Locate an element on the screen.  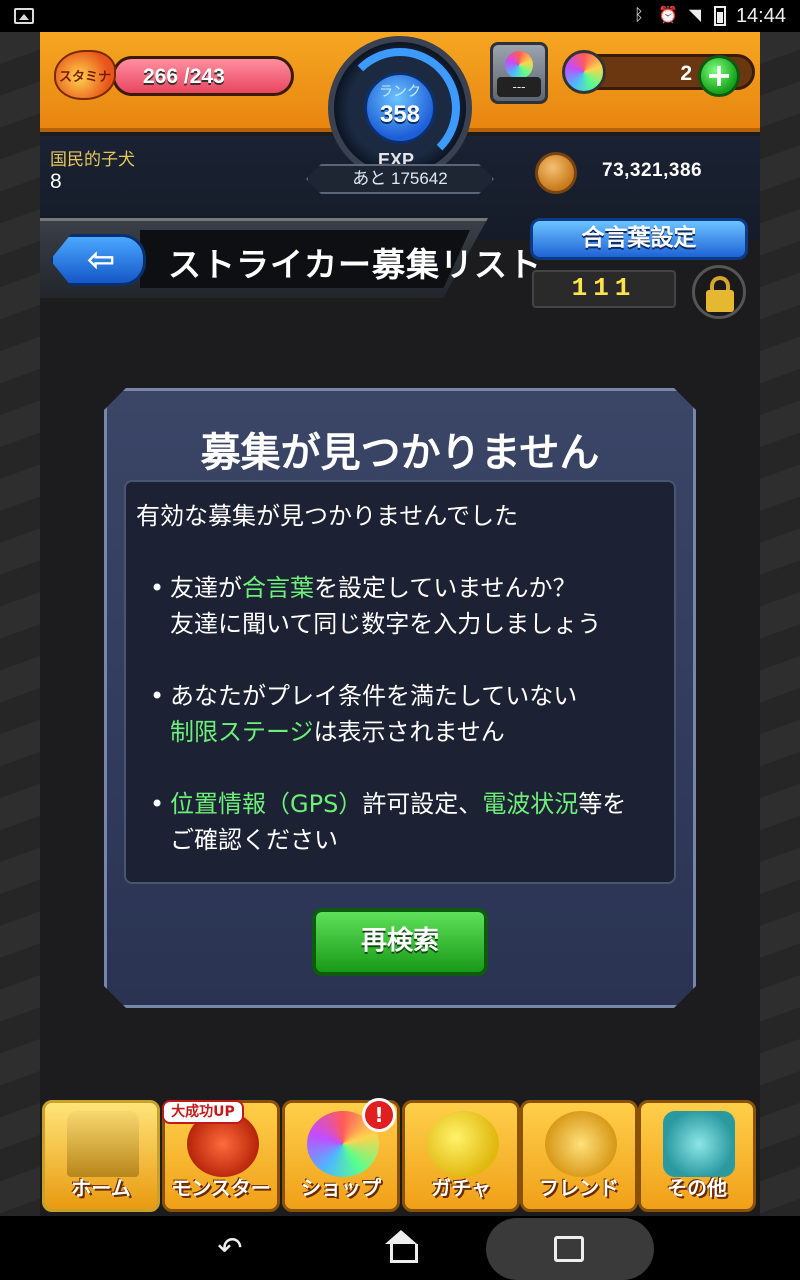
box-orb-icon is located at coordinates (519, 65).